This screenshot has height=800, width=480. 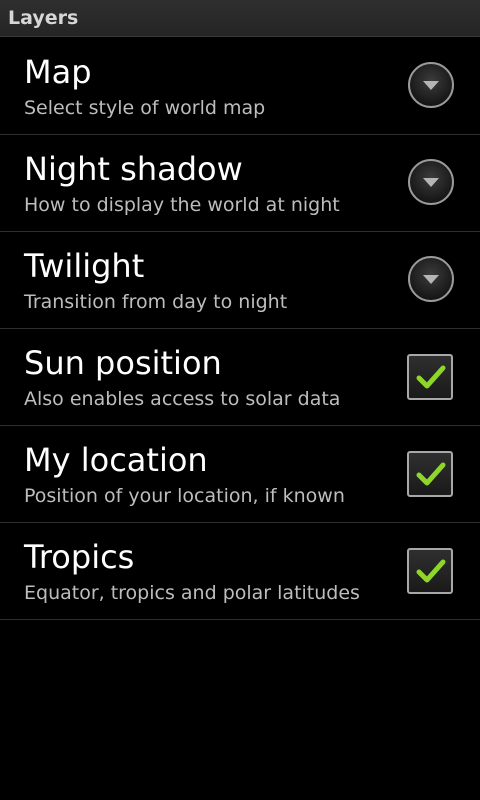 I want to click on preference-summary: Select style of world map, so click(x=145, y=108).